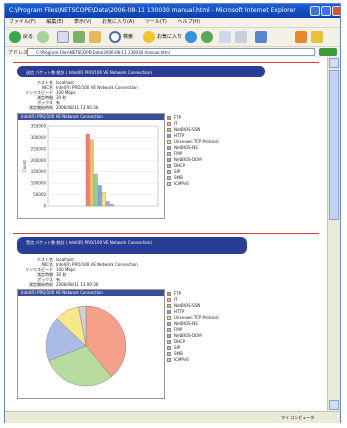  Describe the element at coordinates (118, 22) in the screenshot. I see `menu-favorites: お気に入り(A)` at that location.